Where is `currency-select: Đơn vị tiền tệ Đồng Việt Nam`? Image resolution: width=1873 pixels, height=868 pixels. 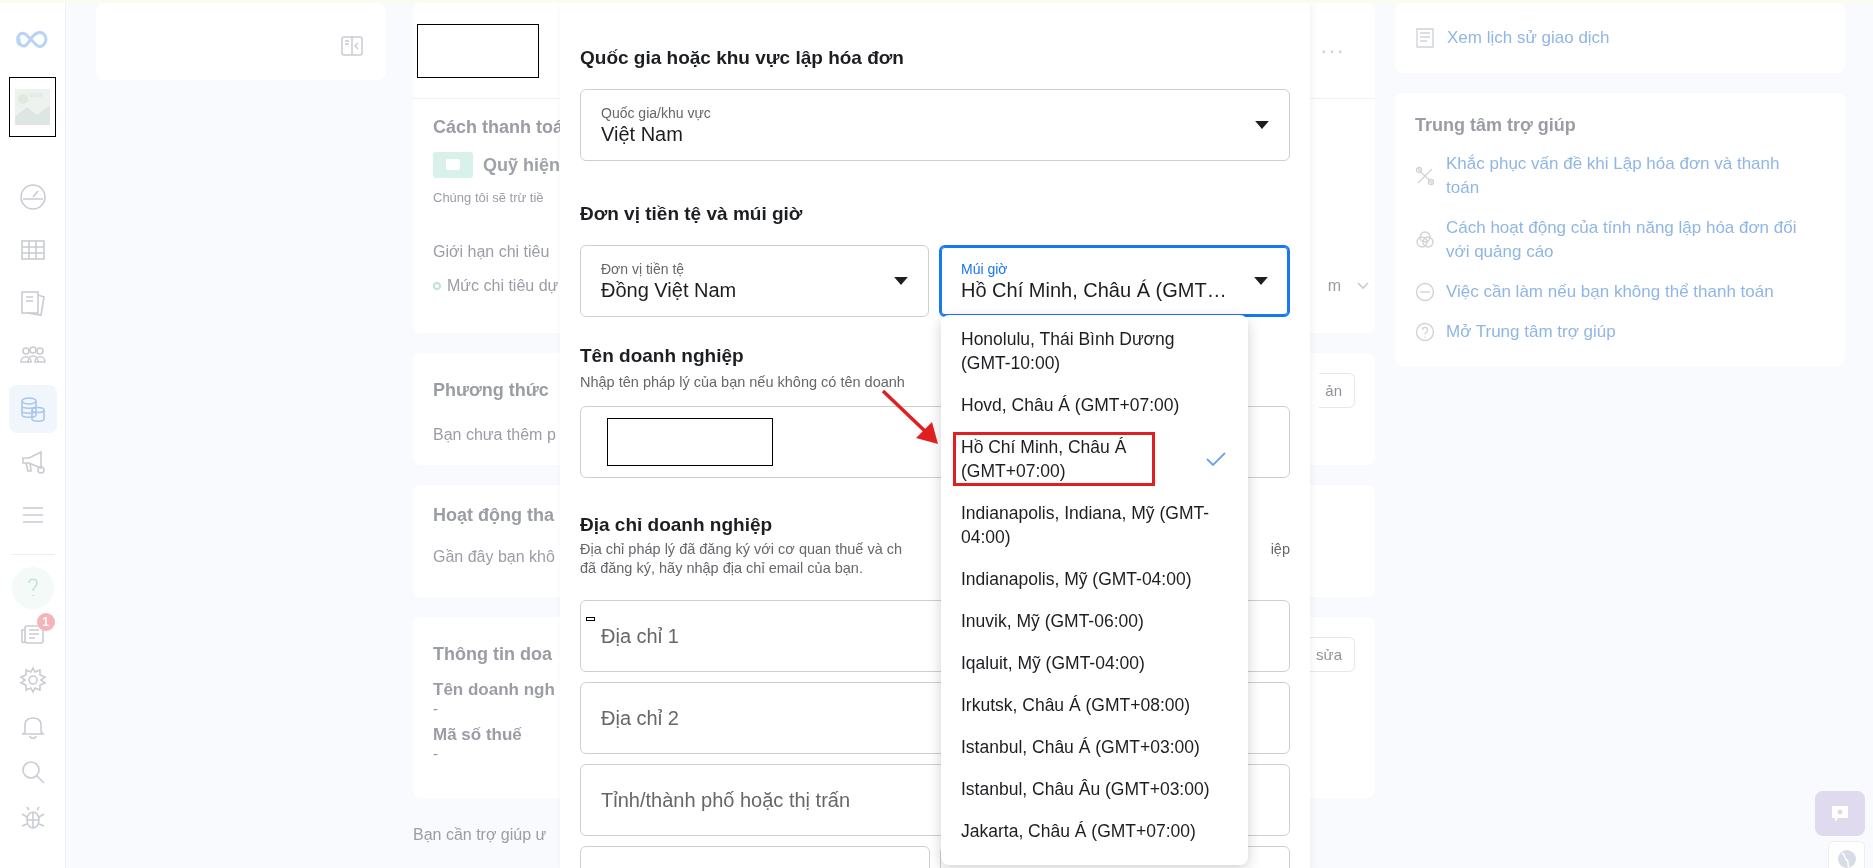
currency-select: Đơn vị tiền tệ Đồng Việt Nam is located at coordinates (754, 281).